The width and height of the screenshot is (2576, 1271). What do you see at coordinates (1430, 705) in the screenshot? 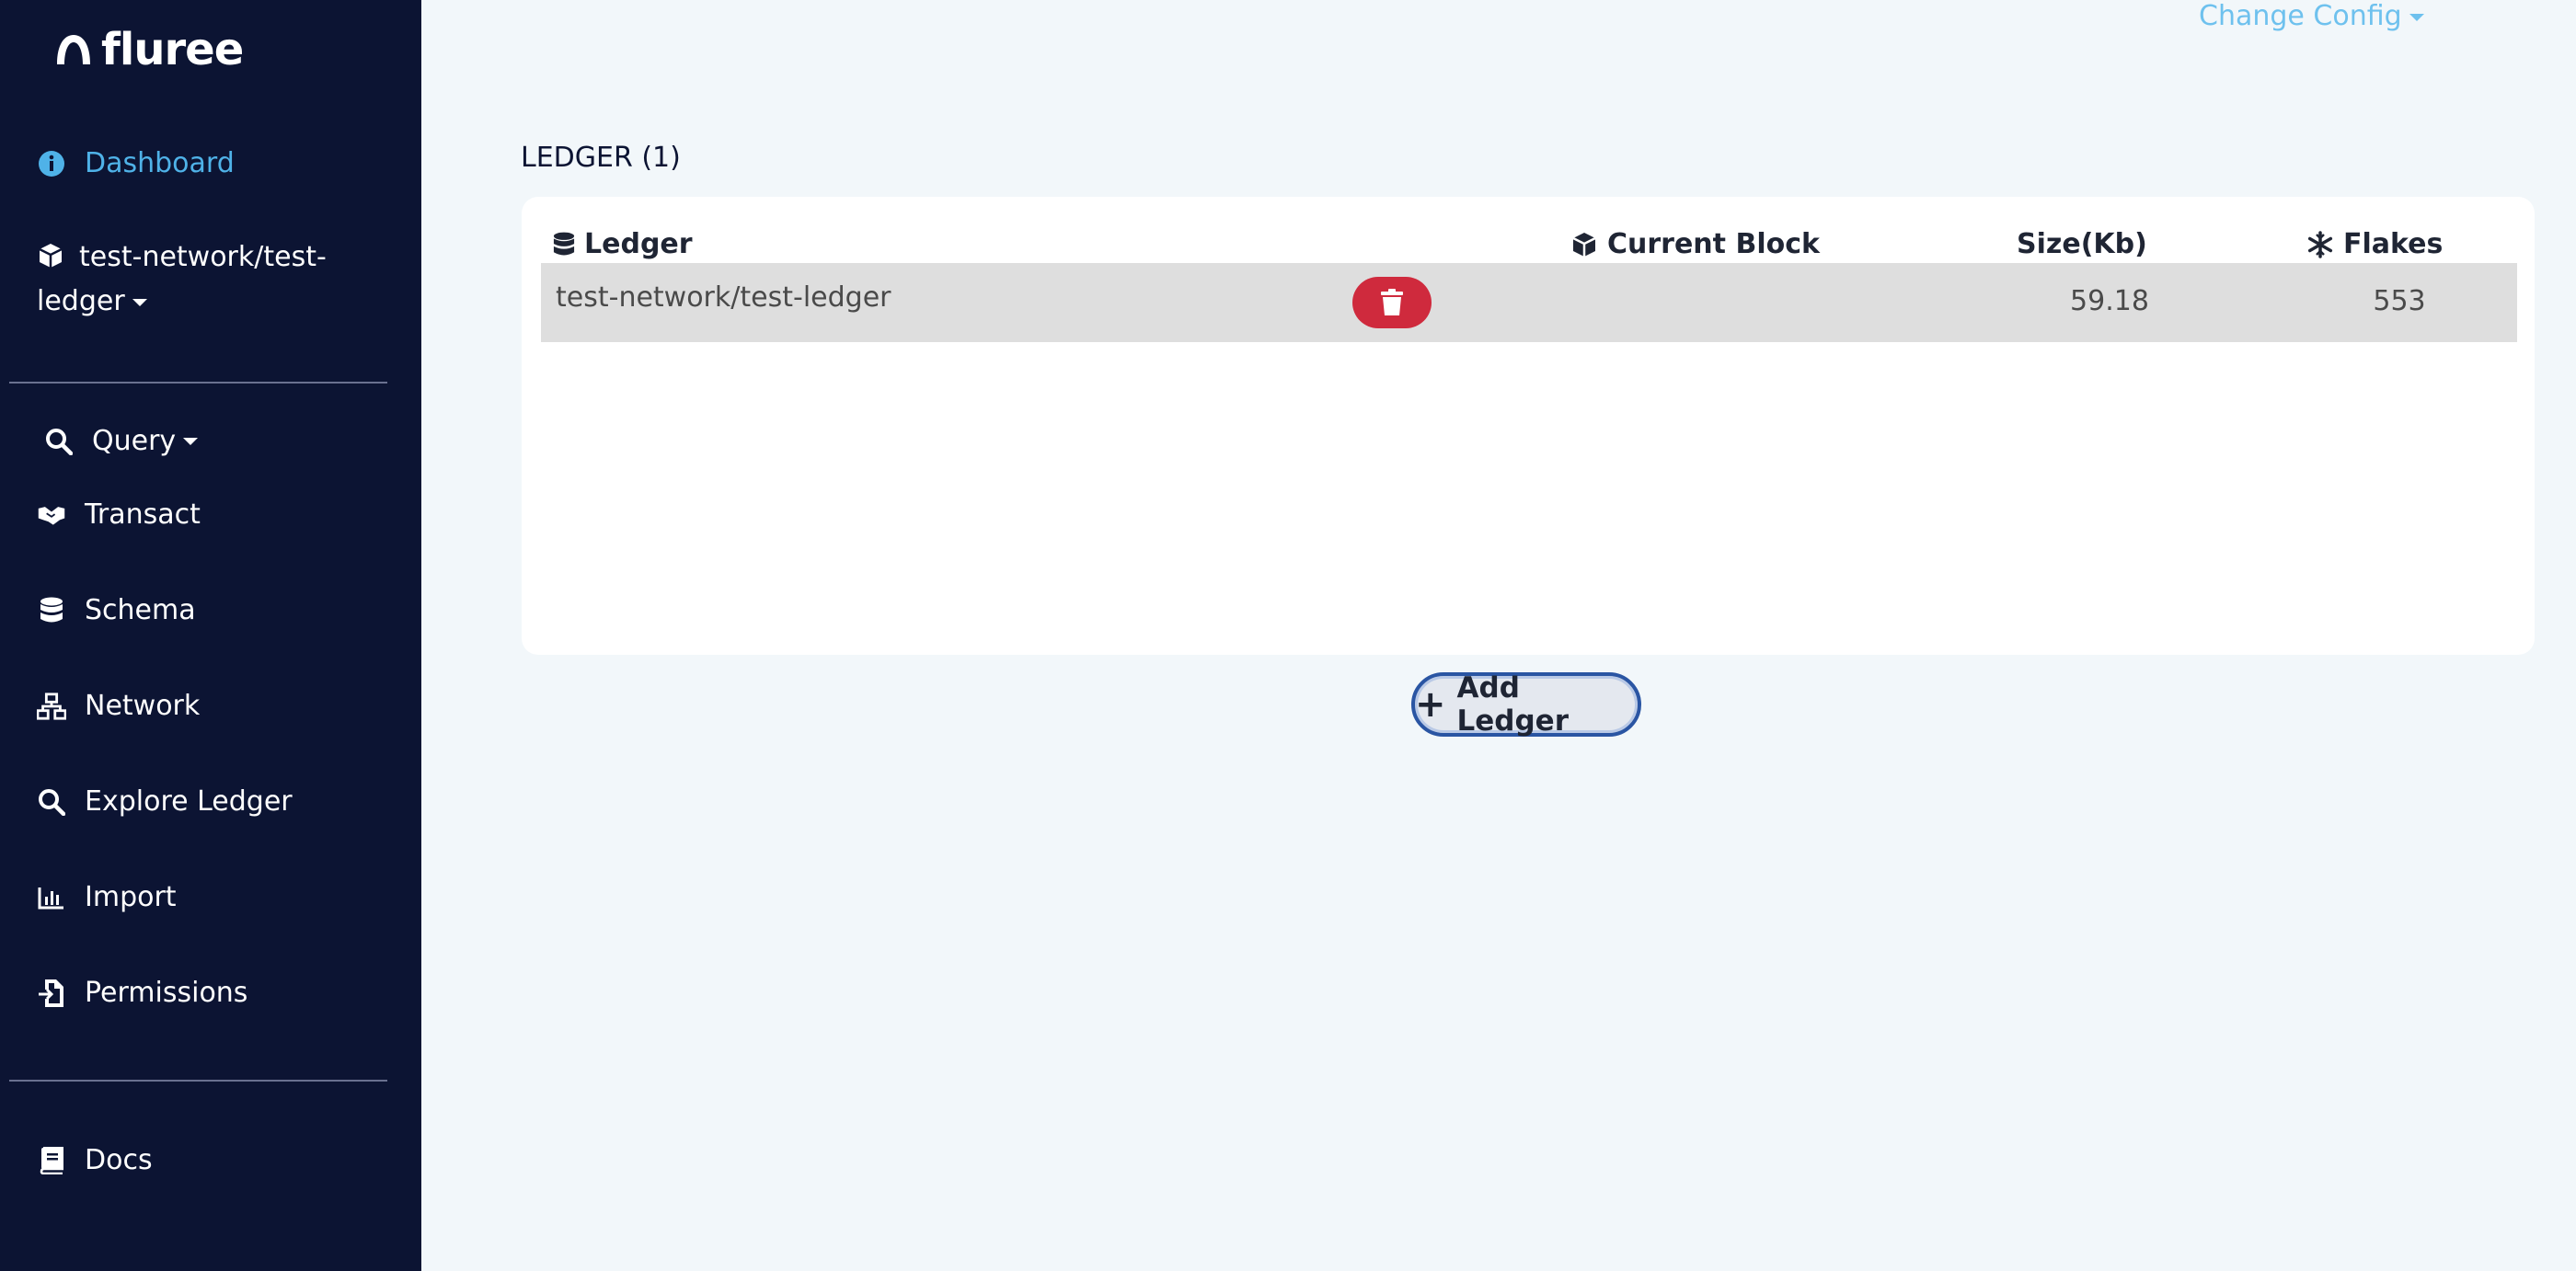
I see `plus-icon: +` at bounding box center [1430, 705].